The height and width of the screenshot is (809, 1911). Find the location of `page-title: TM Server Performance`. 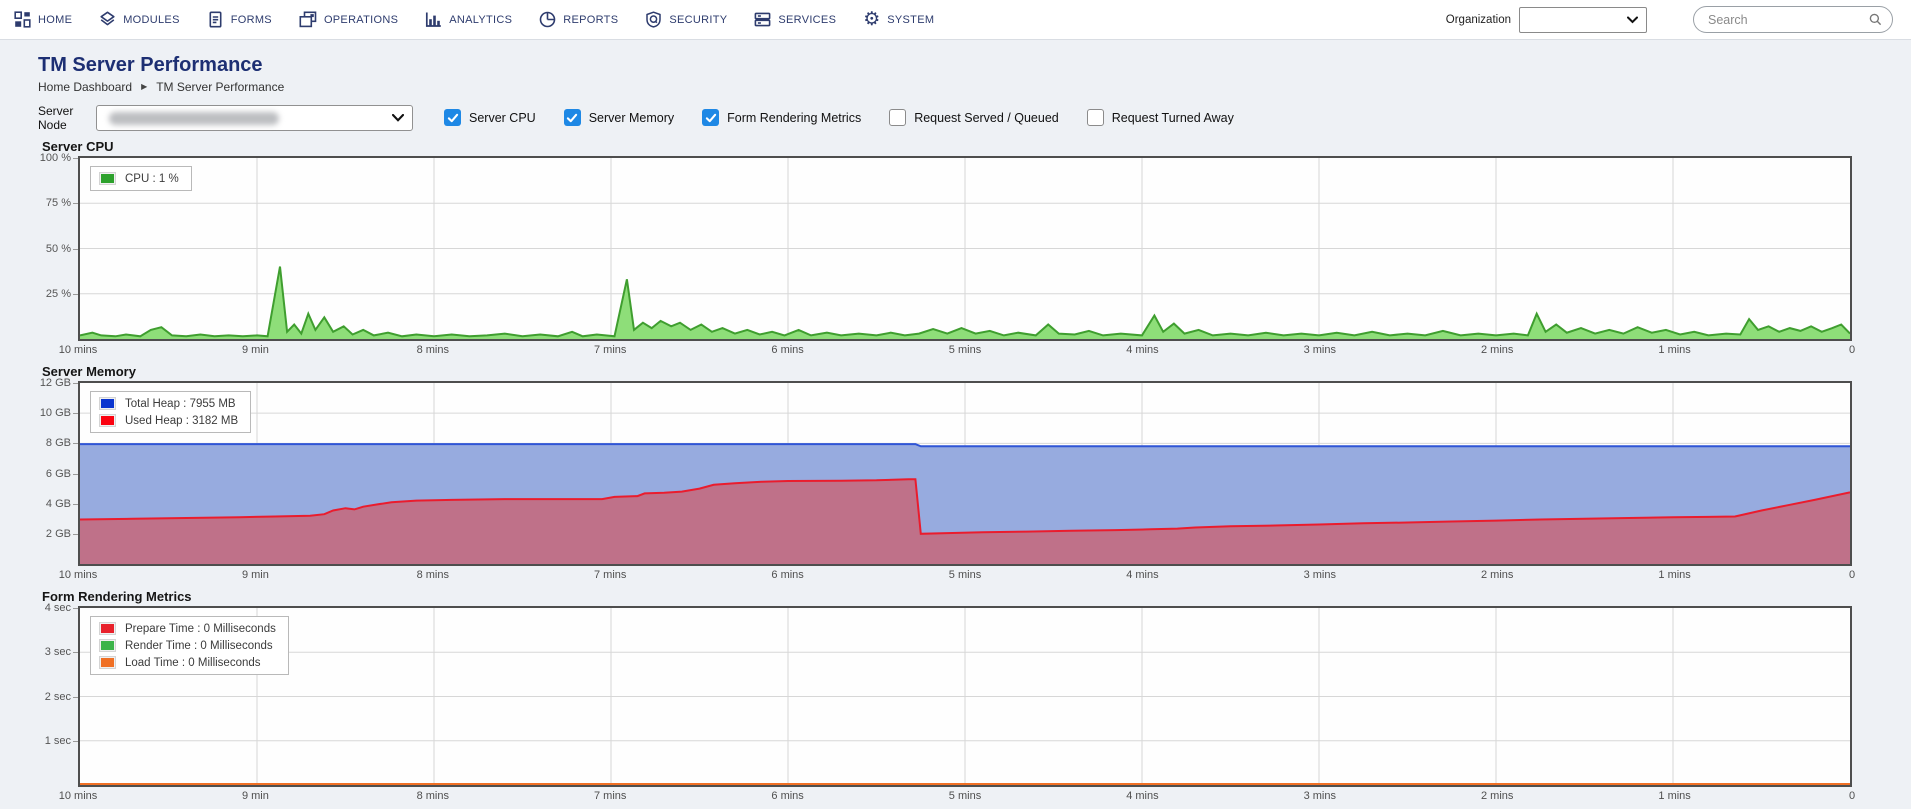

page-title: TM Server Performance is located at coordinates (150, 65).